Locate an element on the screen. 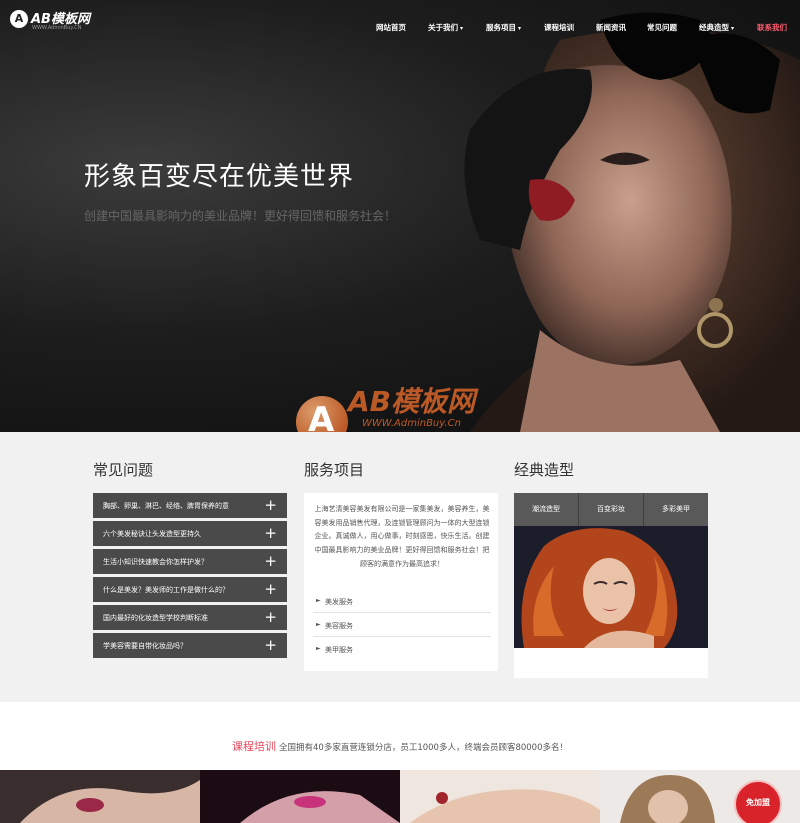 The image size is (800, 823). faq-item: 胸部、卵巢、淋巴、经络、脾胃保养的意 + is located at coordinates (190, 505).